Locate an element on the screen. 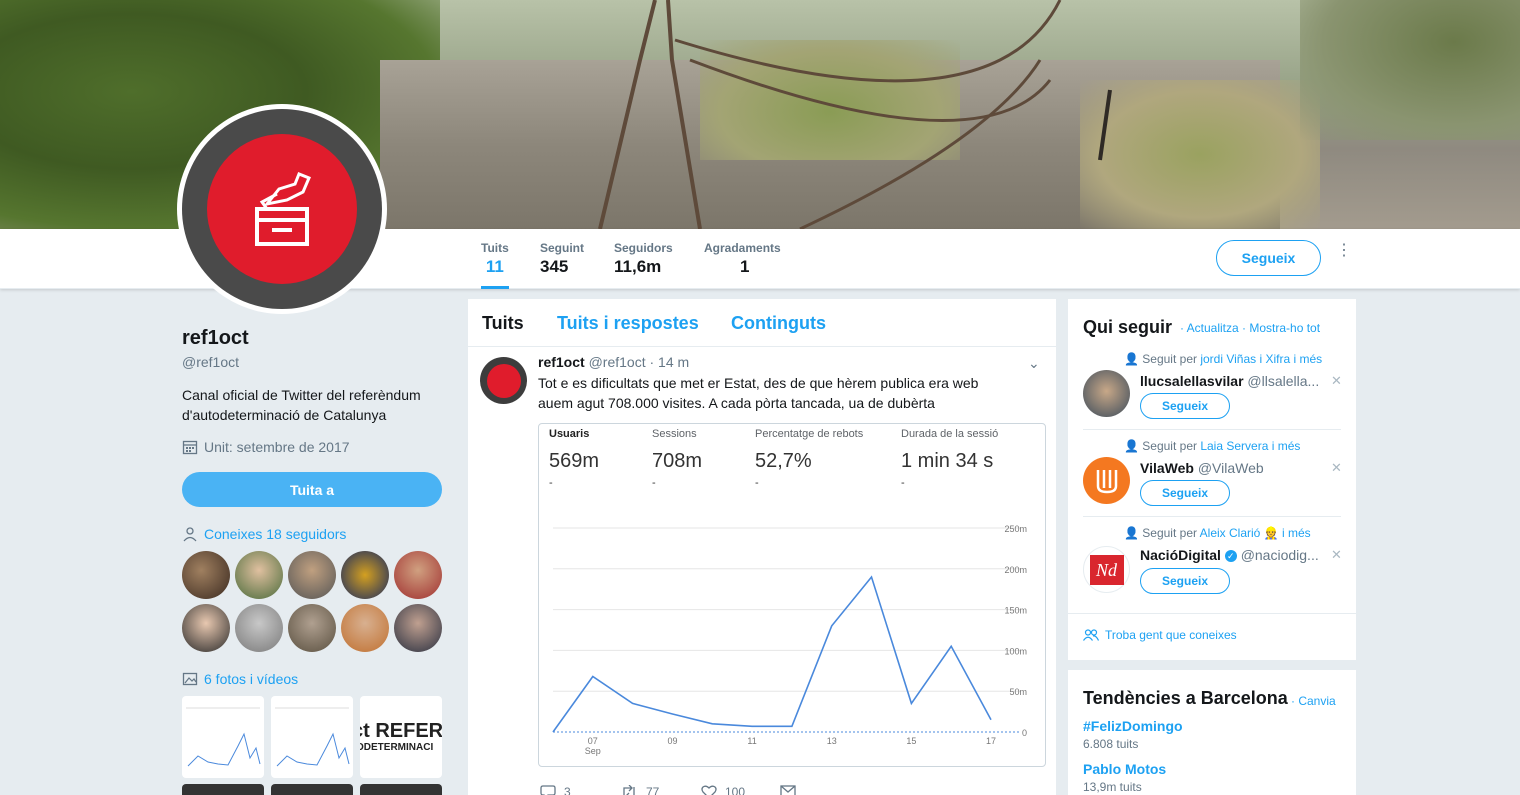 The width and height of the screenshot is (1520, 795). suggestion-context: 👤 Seguit per jordi Viñas i Xifra i més is located at coordinates (1223, 359).